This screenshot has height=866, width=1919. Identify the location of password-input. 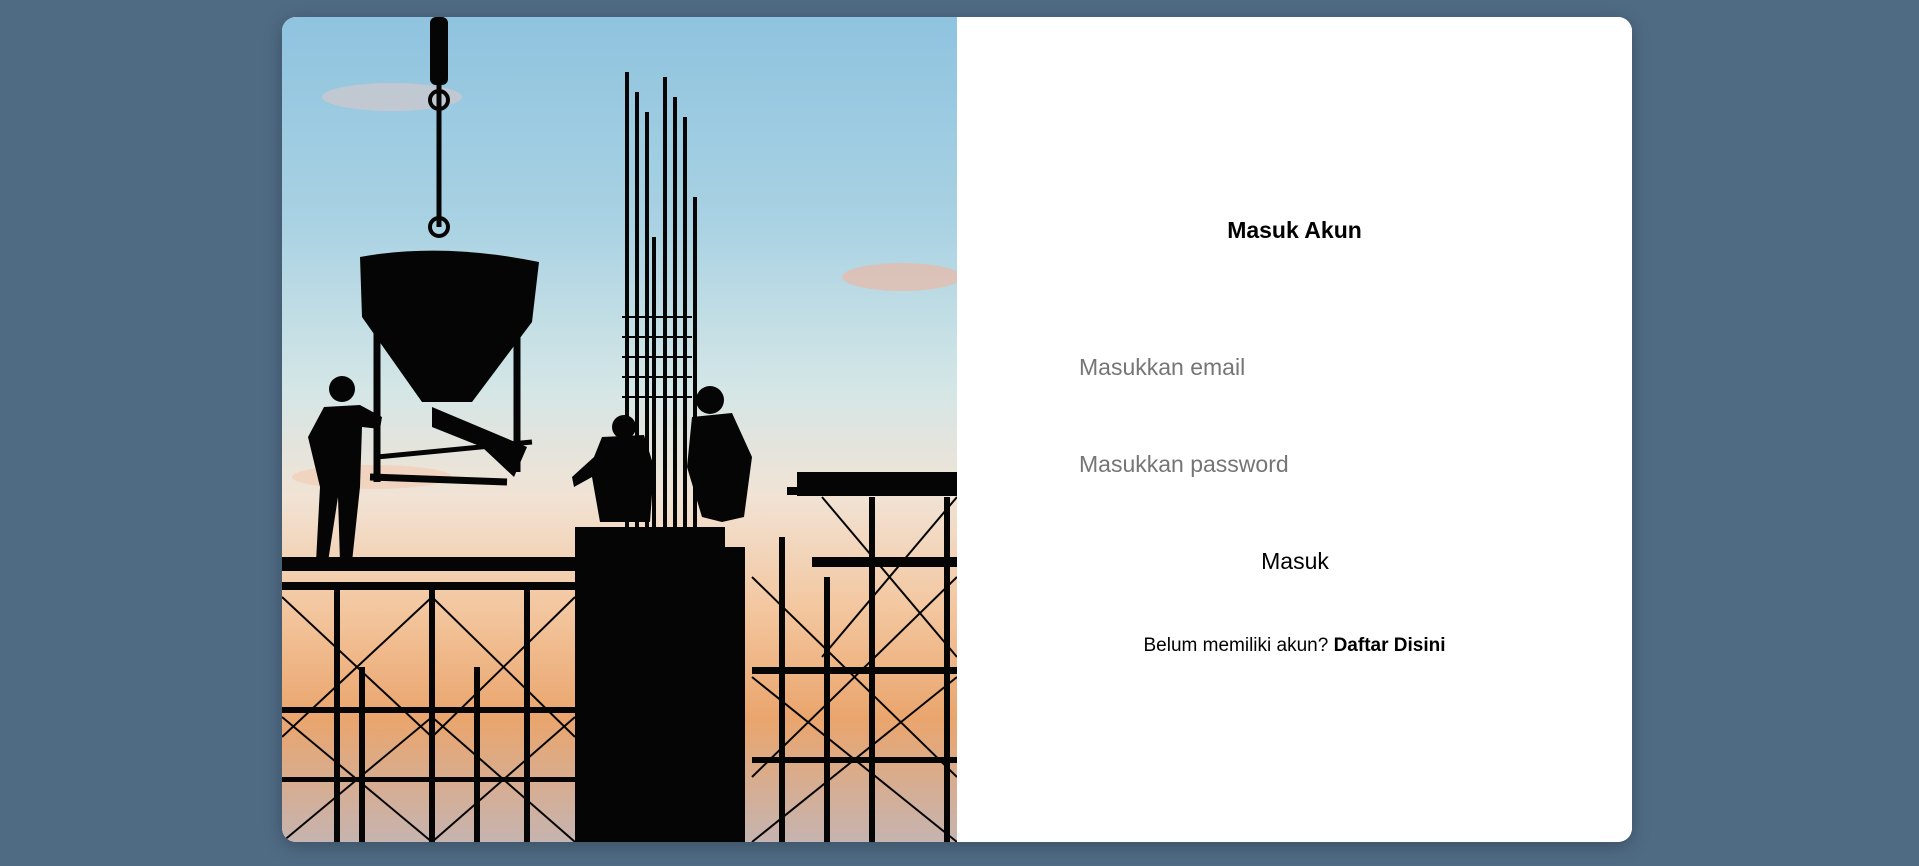
(1296, 464).